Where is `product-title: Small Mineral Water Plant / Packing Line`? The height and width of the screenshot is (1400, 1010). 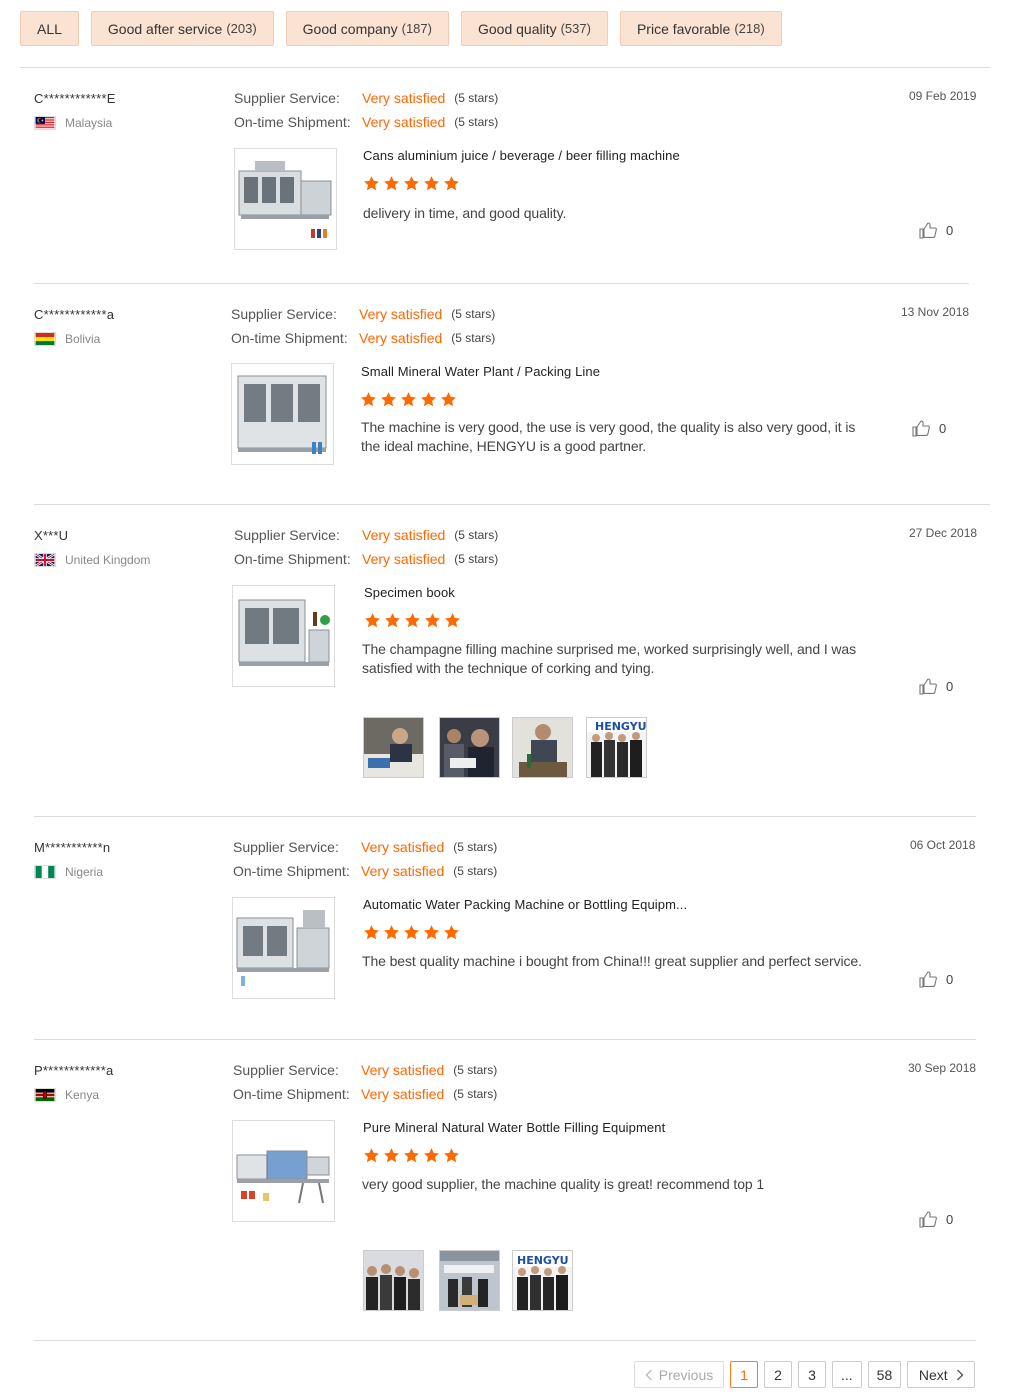 product-title: Small Mineral Water Plant / Packing Line is located at coordinates (480, 371).